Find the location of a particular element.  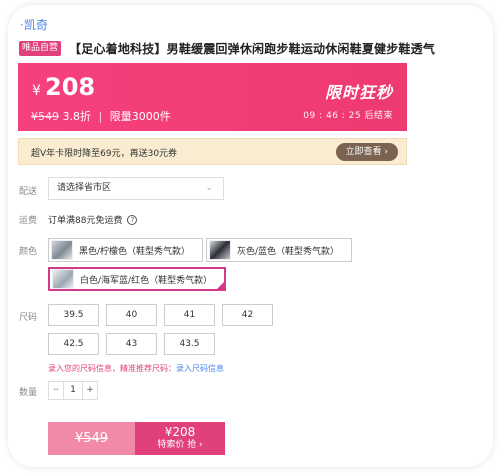

flash-countdown: 09 : 46 : 25 后结束 is located at coordinates (348, 116).